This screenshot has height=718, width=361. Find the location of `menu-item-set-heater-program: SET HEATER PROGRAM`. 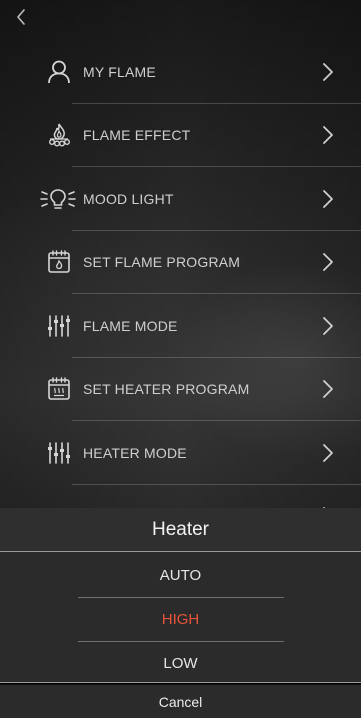

menu-item-set-heater-program: SET HEATER PROGRAM is located at coordinates (180, 389).